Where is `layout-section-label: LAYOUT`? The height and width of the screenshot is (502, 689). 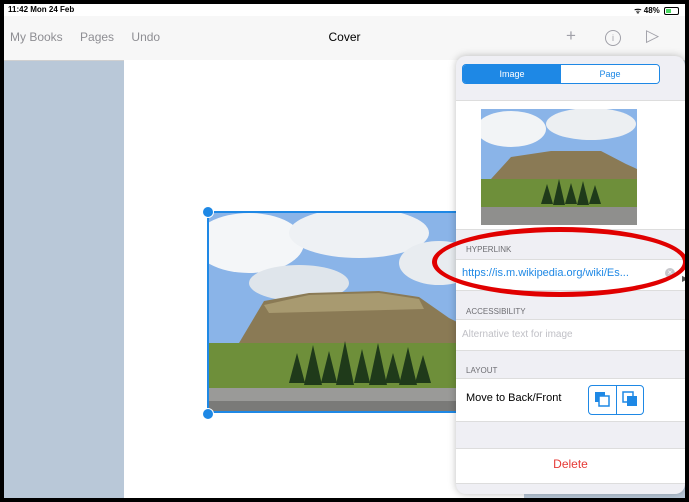
layout-section-label: LAYOUT is located at coordinates (482, 370).